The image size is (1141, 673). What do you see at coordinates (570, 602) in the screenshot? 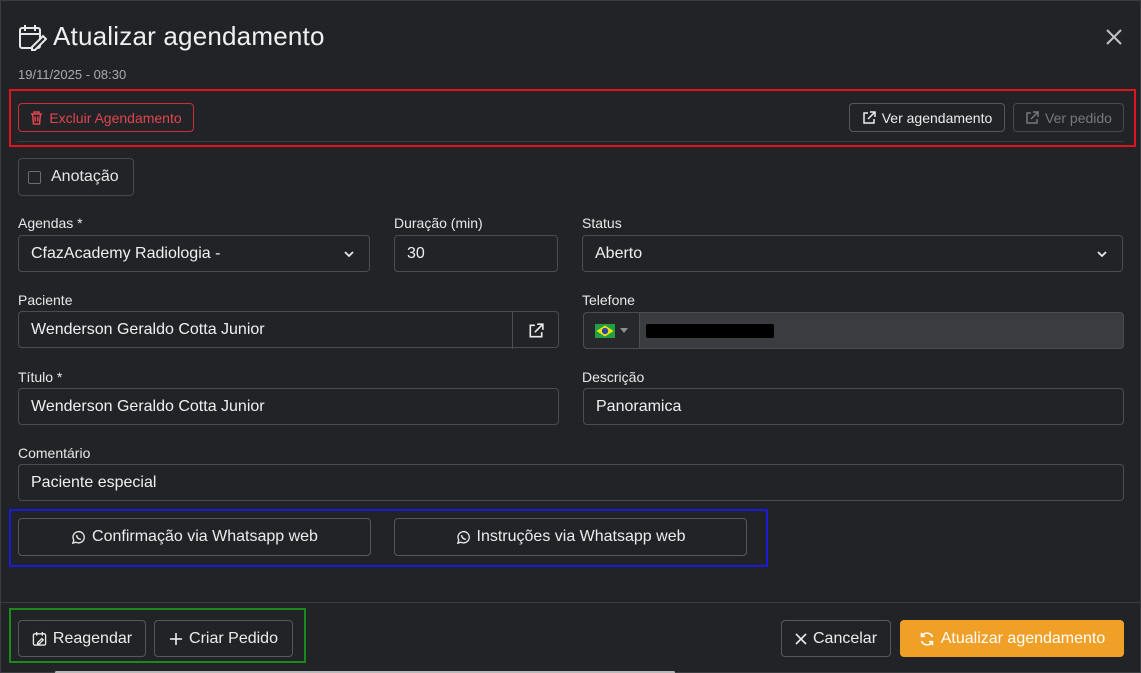
I see `footer-divider` at bounding box center [570, 602].